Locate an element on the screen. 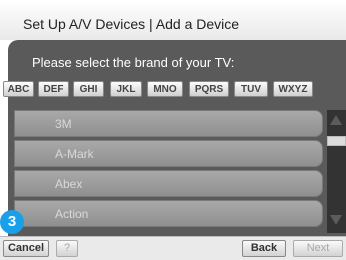 Image resolution: width=346 pixels, height=260 pixels. scroll-thumb is located at coordinates (336, 141).